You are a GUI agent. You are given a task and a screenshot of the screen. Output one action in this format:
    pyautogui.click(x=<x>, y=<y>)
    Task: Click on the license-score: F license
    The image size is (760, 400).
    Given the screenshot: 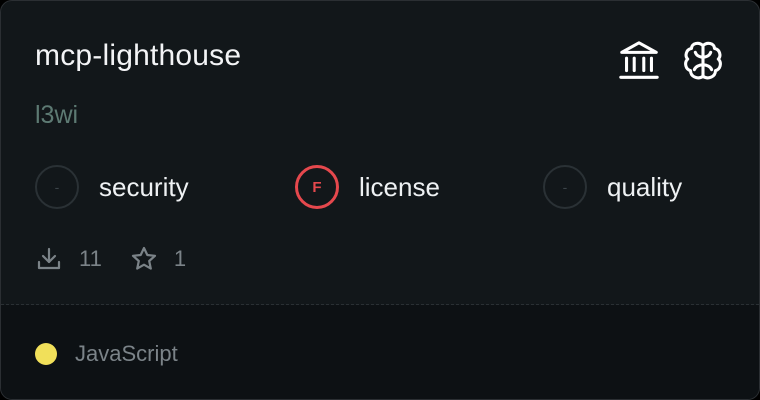 What is the action you would take?
    pyautogui.click(x=367, y=187)
    